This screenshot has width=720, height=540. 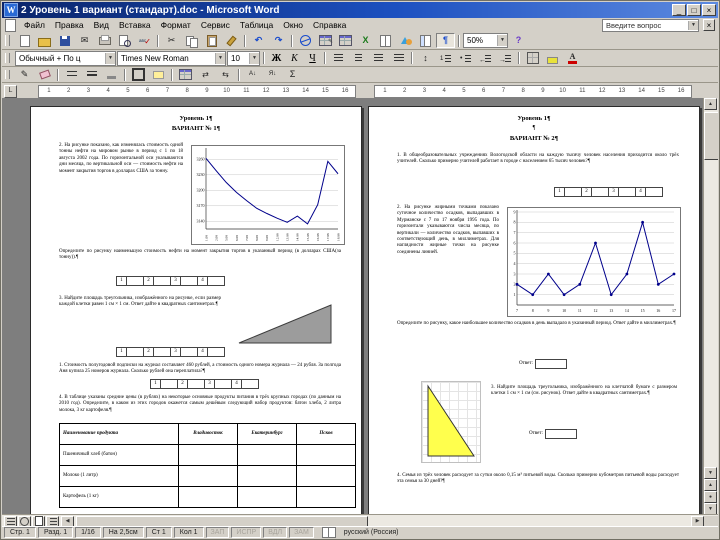 What do you see at coordinates (65, 58) in the screenshot?
I see `style-combo: Обычный + По ц ▼` at bounding box center [65, 58].